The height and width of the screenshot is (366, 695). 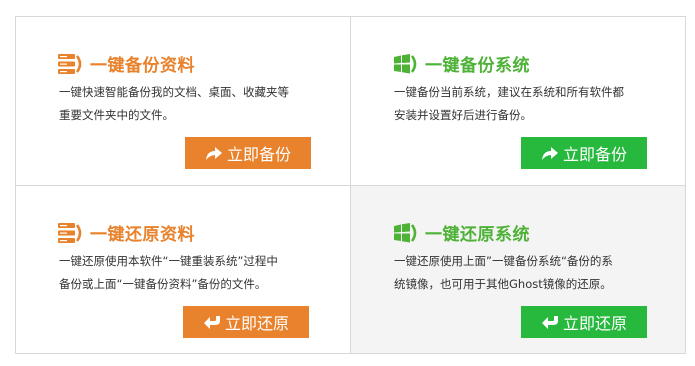 I want to click on card-title-restore-system: 一键还原系统, so click(x=461, y=232).